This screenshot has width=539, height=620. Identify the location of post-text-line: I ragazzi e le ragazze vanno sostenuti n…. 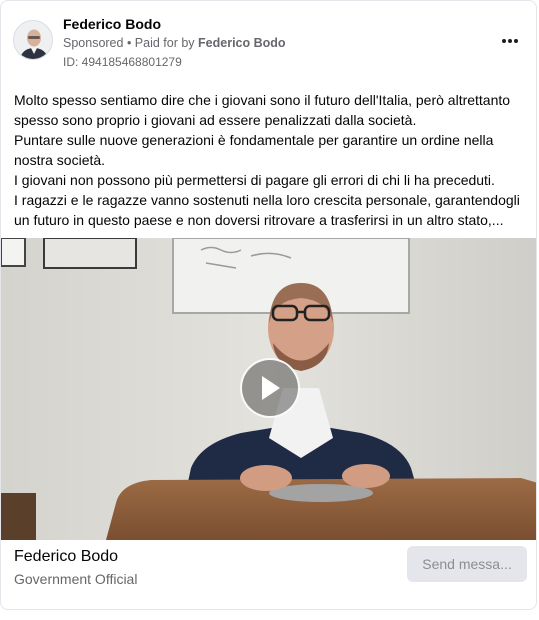
(267, 200).